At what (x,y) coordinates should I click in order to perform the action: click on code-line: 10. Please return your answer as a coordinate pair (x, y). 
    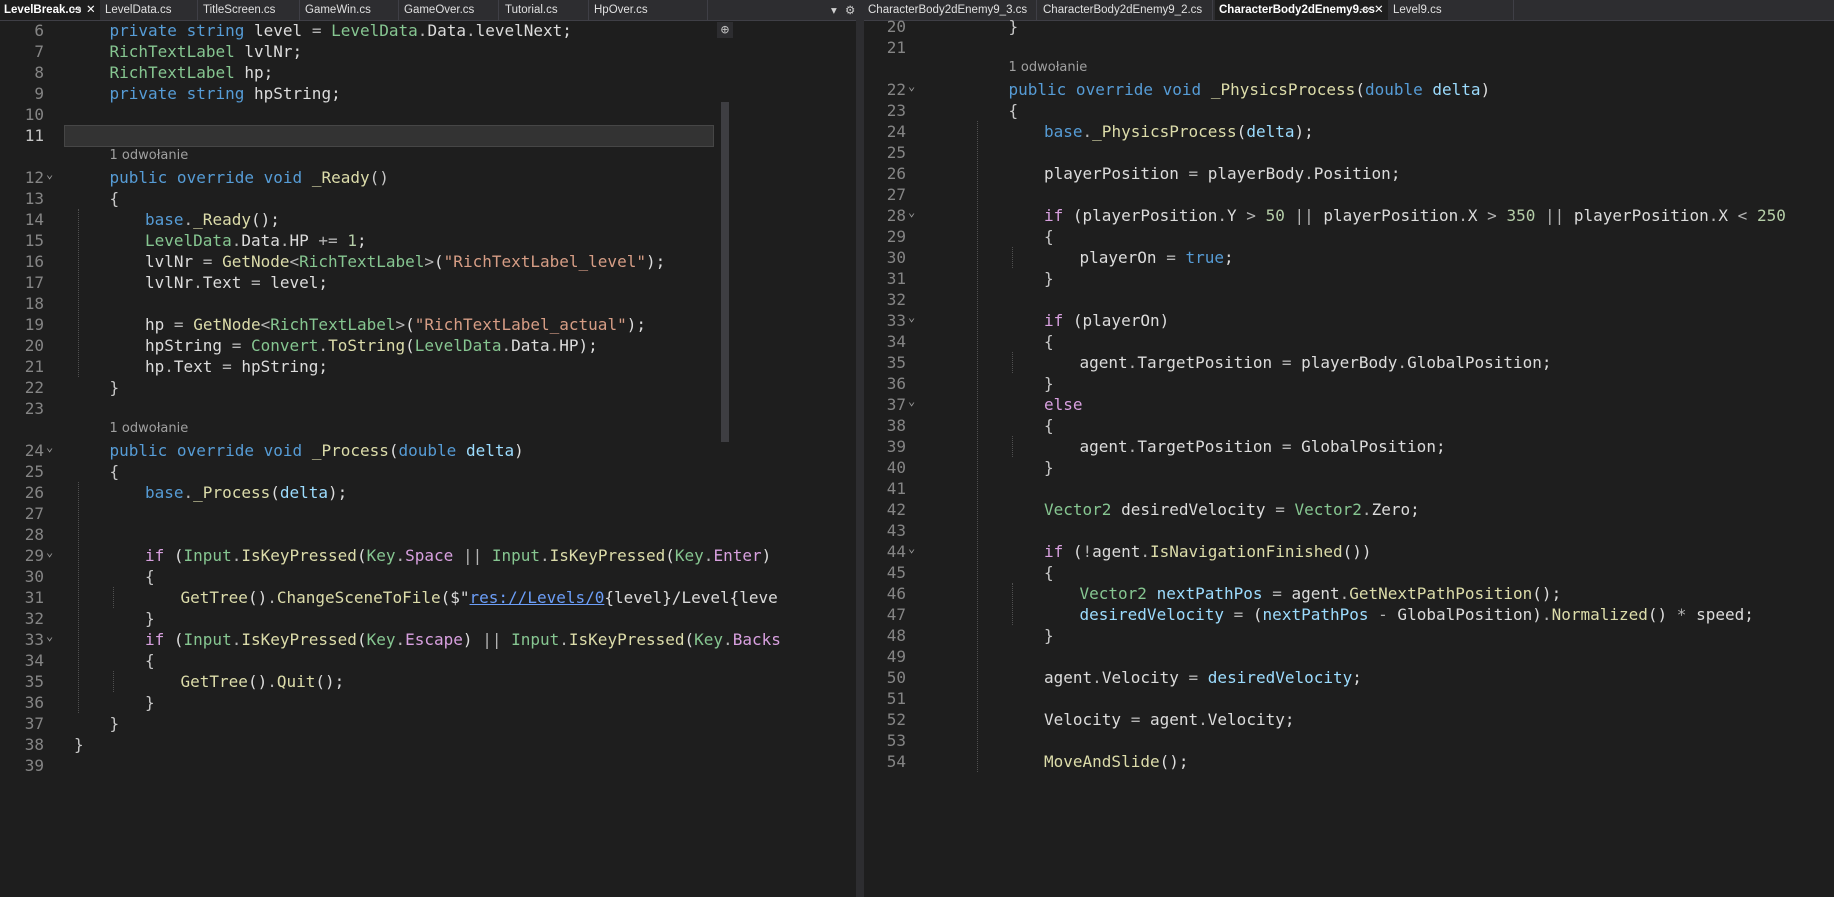
    Looking at the image, I should click on (431, 114).